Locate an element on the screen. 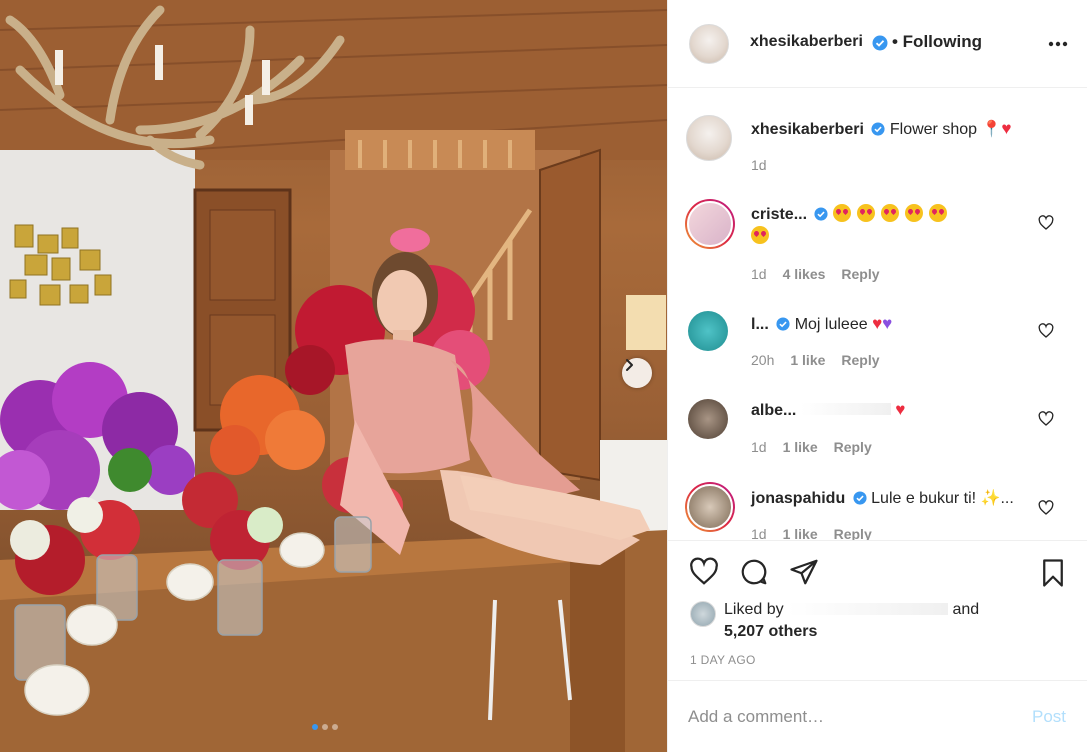  author-username: xhesikaberberi is located at coordinates (806, 42).